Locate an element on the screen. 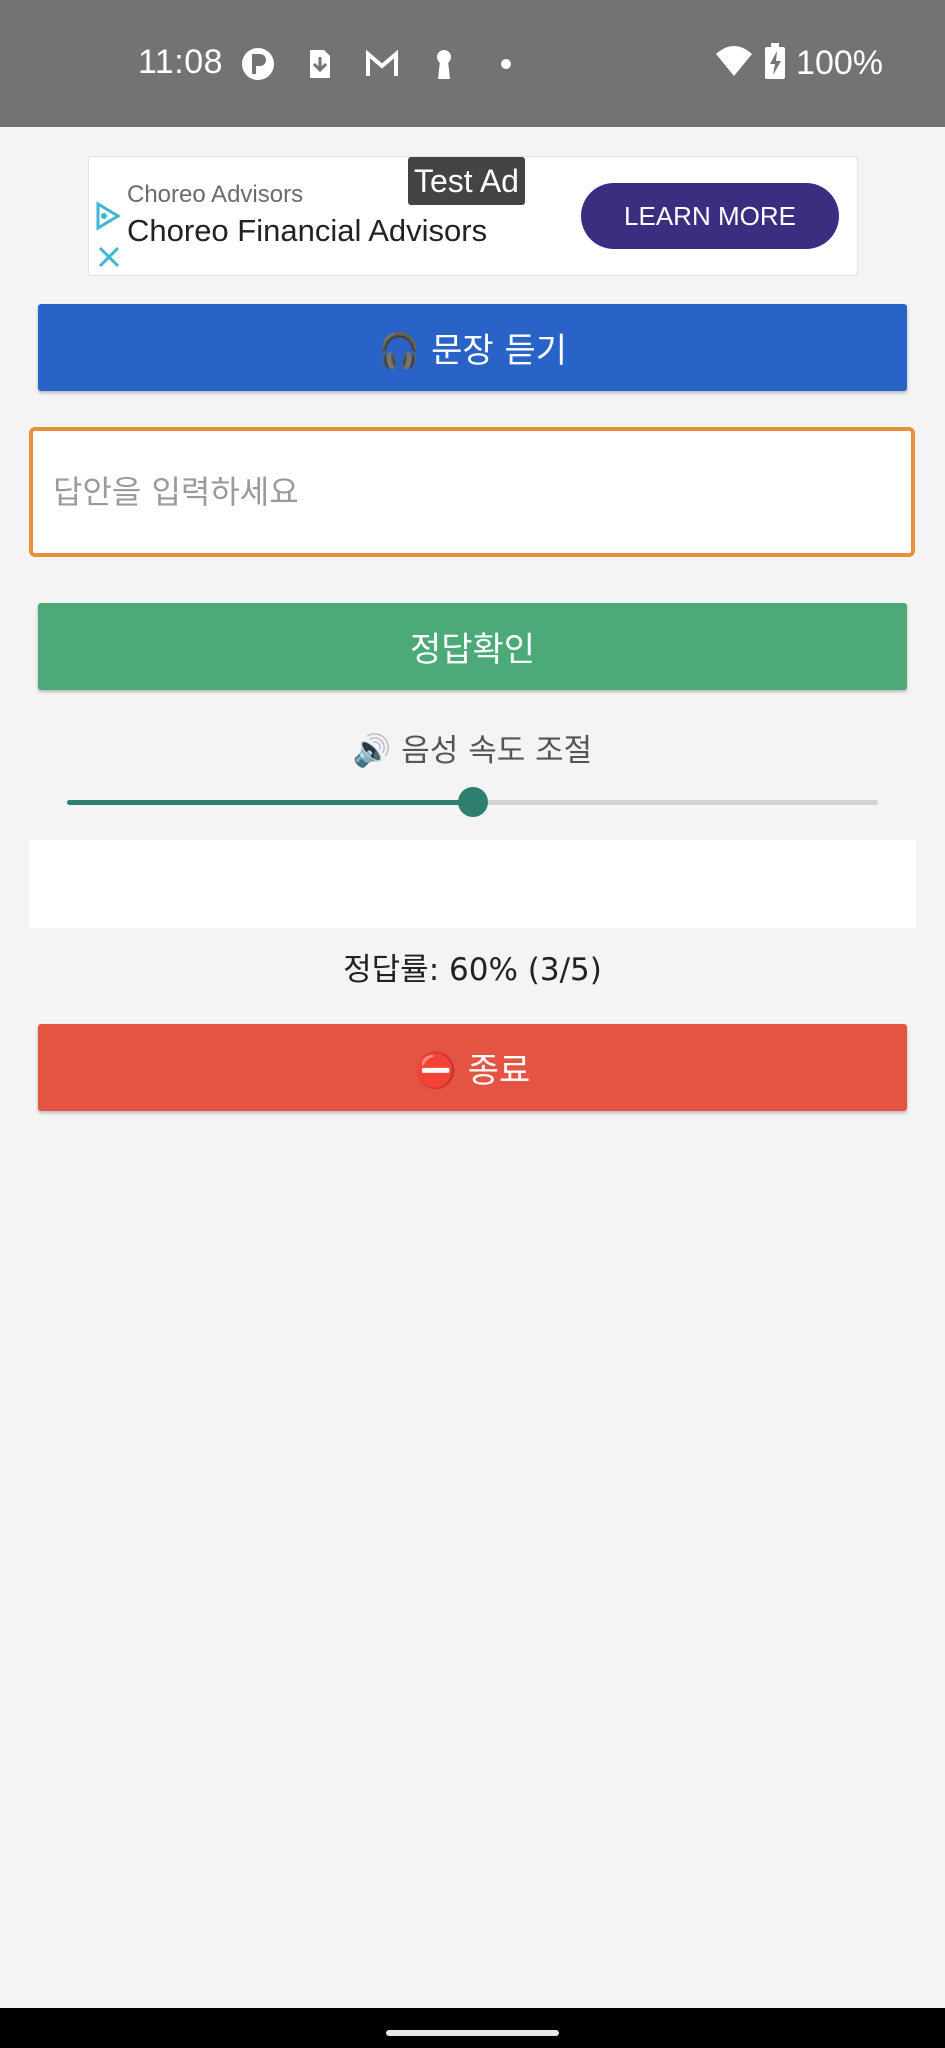 The image size is (945, 2048). dot-icon is located at coordinates (506, 64).